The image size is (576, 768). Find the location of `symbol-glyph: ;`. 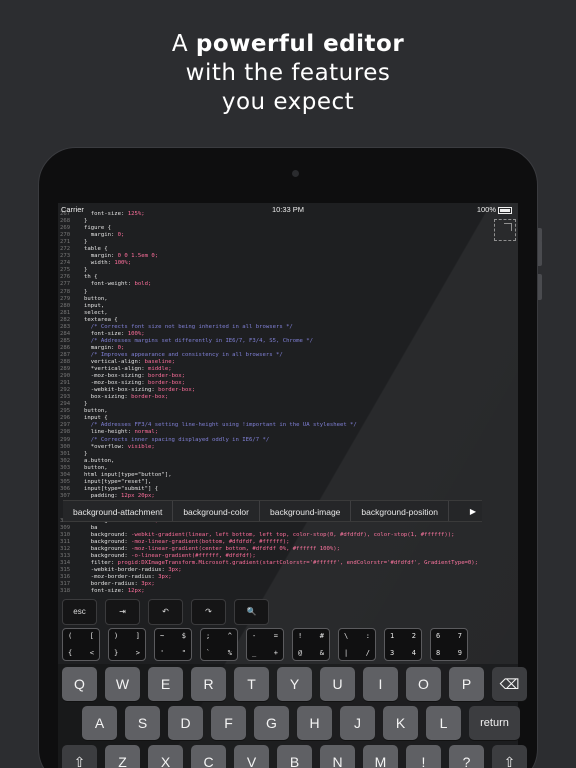

symbol-glyph: ; is located at coordinates (208, 636).